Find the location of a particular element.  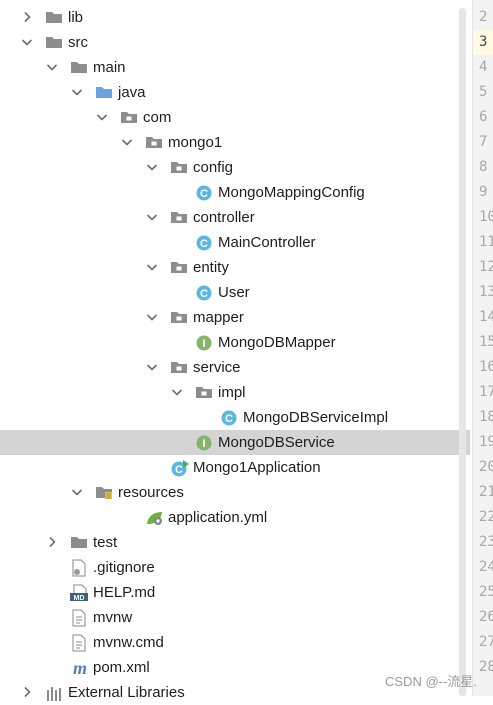

line-number: 25 is located at coordinates (486, 592).